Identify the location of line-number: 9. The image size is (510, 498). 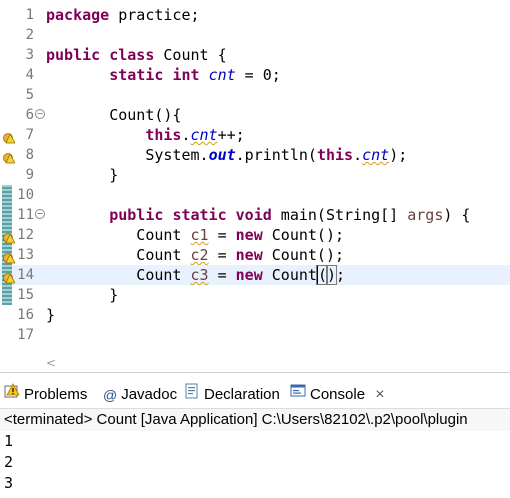
(29, 175).